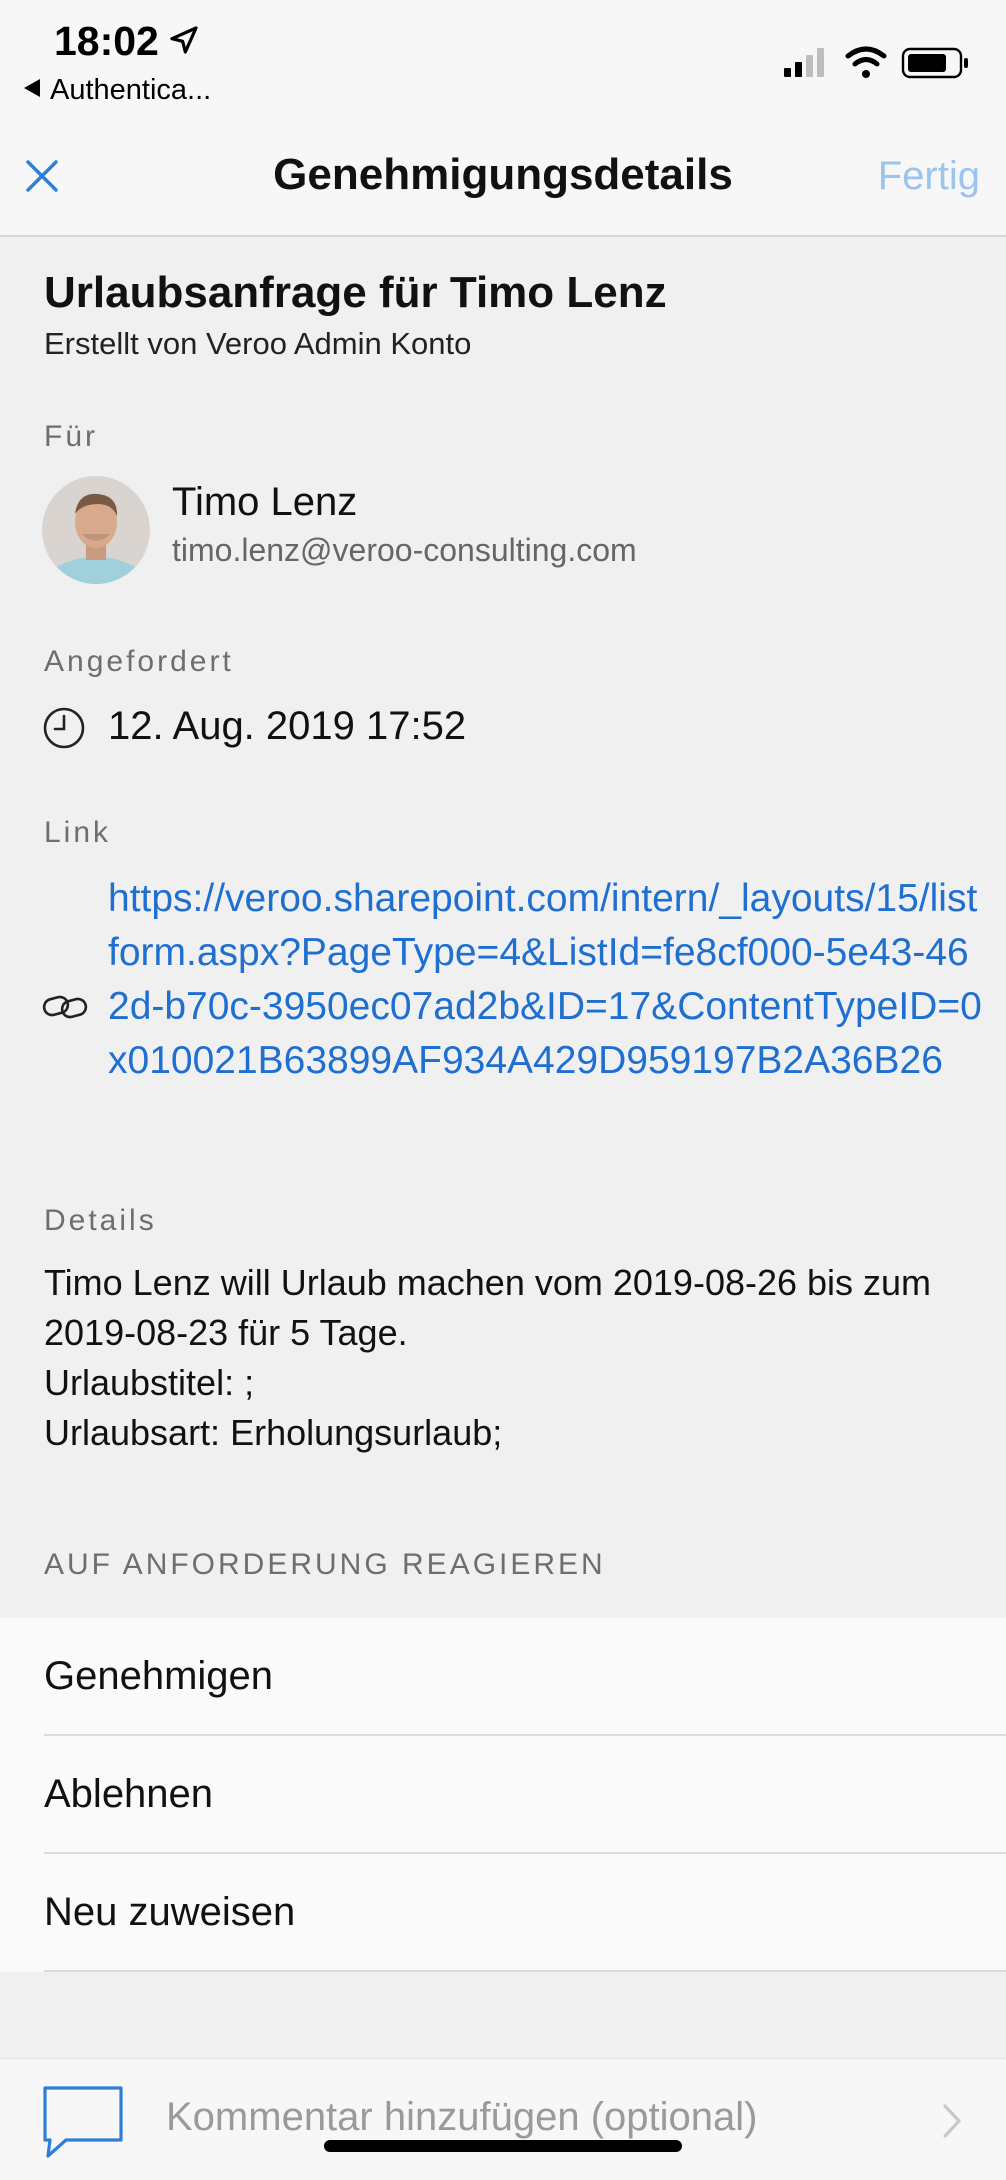 The height and width of the screenshot is (2180, 1006). What do you see at coordinates (65, 1007) in the screenshot?
I see `link-icon` at bounding box center [65, 1007].